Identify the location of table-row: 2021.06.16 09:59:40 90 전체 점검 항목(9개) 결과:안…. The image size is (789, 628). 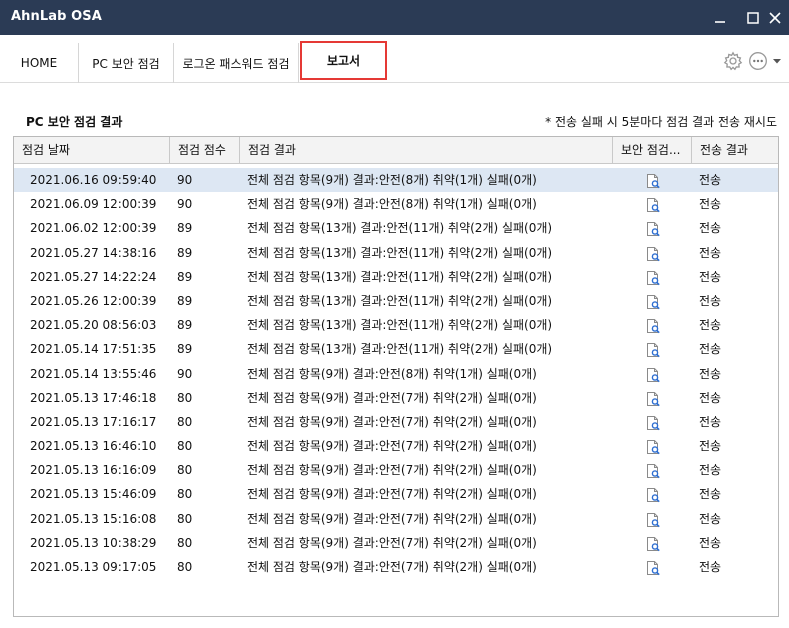
(396, 180).